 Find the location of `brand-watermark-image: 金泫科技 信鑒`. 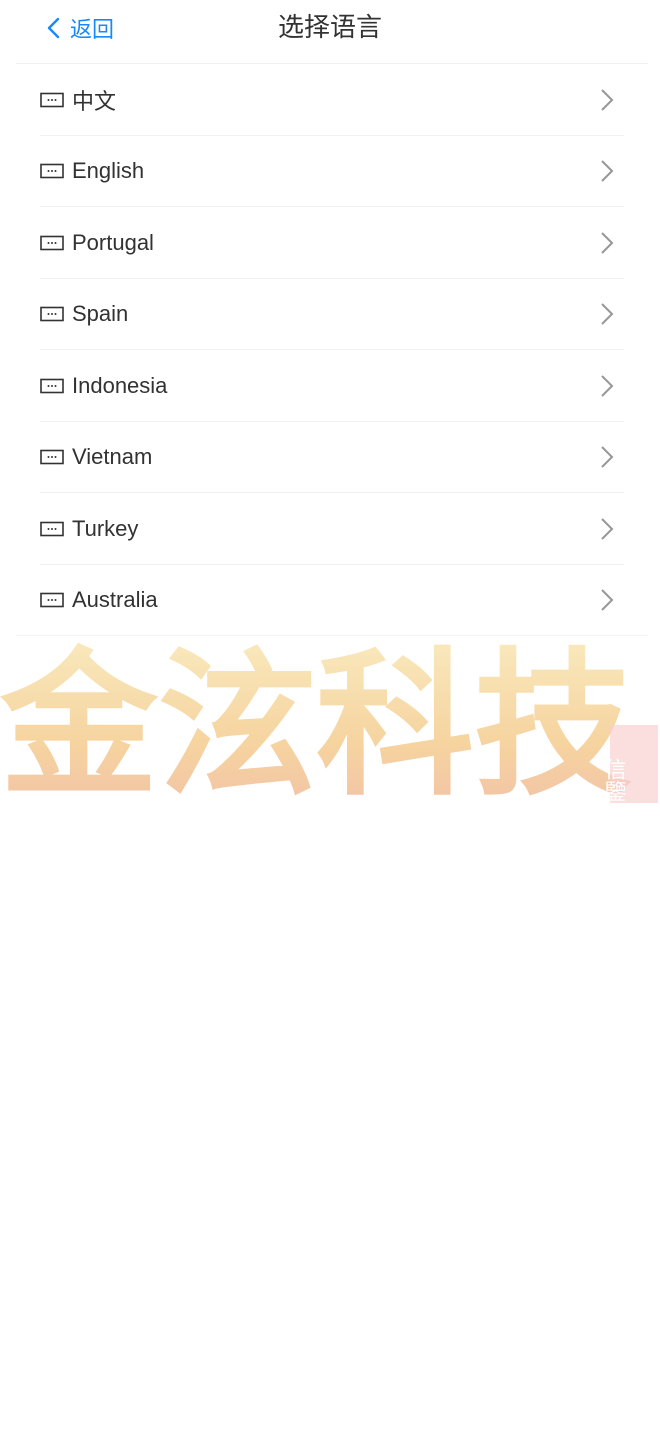

brand-watermark-image: 金泫科技 信鑒 is located at coordinates (329, 721).